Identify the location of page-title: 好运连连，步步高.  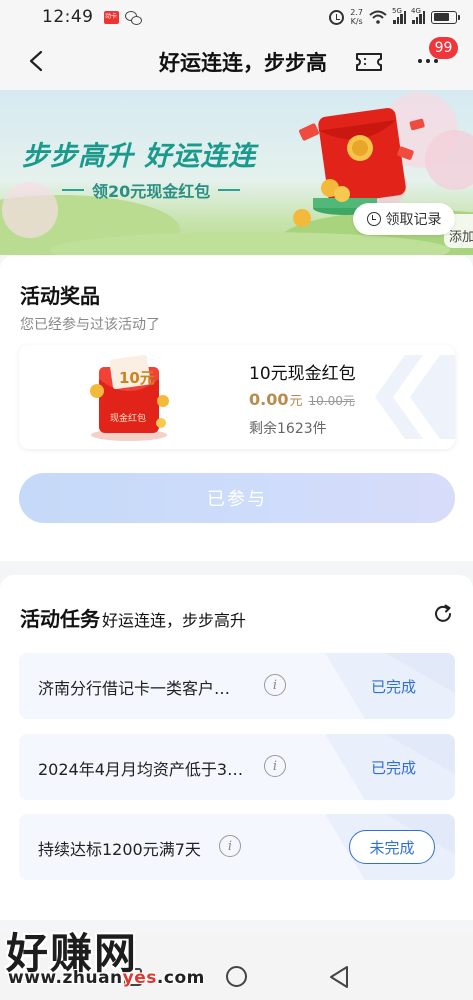
(236, 62).